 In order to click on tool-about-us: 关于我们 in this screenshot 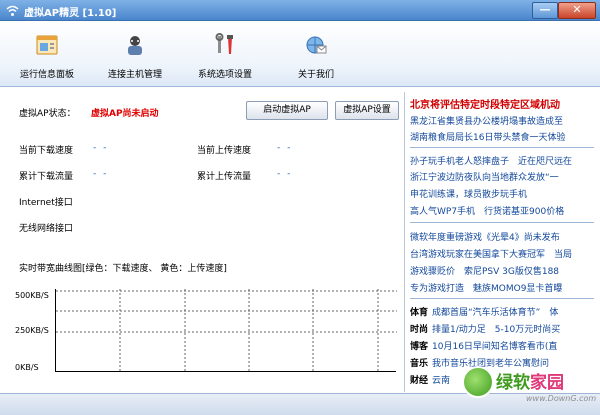, I will do `click(316, 54)`.